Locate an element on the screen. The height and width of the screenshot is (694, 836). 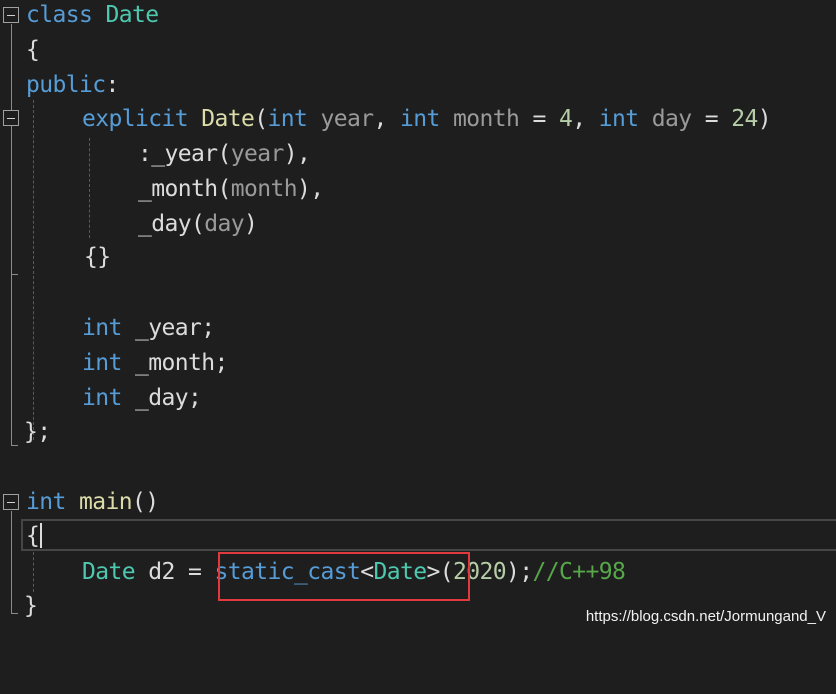
colon: : is located at coordinates (112, 85).